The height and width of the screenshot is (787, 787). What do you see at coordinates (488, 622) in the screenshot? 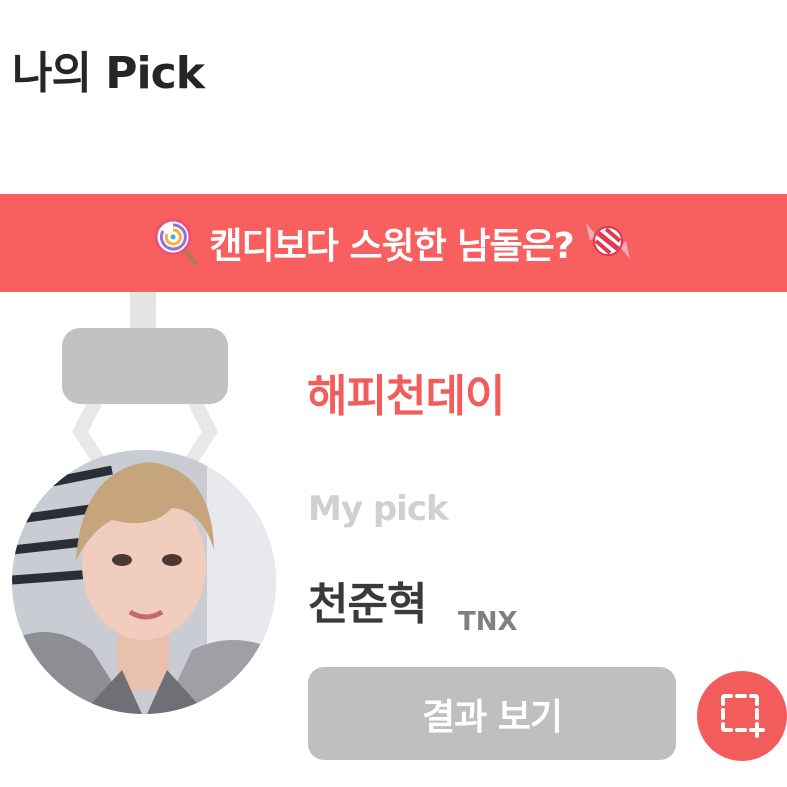
I see `pick-group: TNX` at bounding box center [488, 622].